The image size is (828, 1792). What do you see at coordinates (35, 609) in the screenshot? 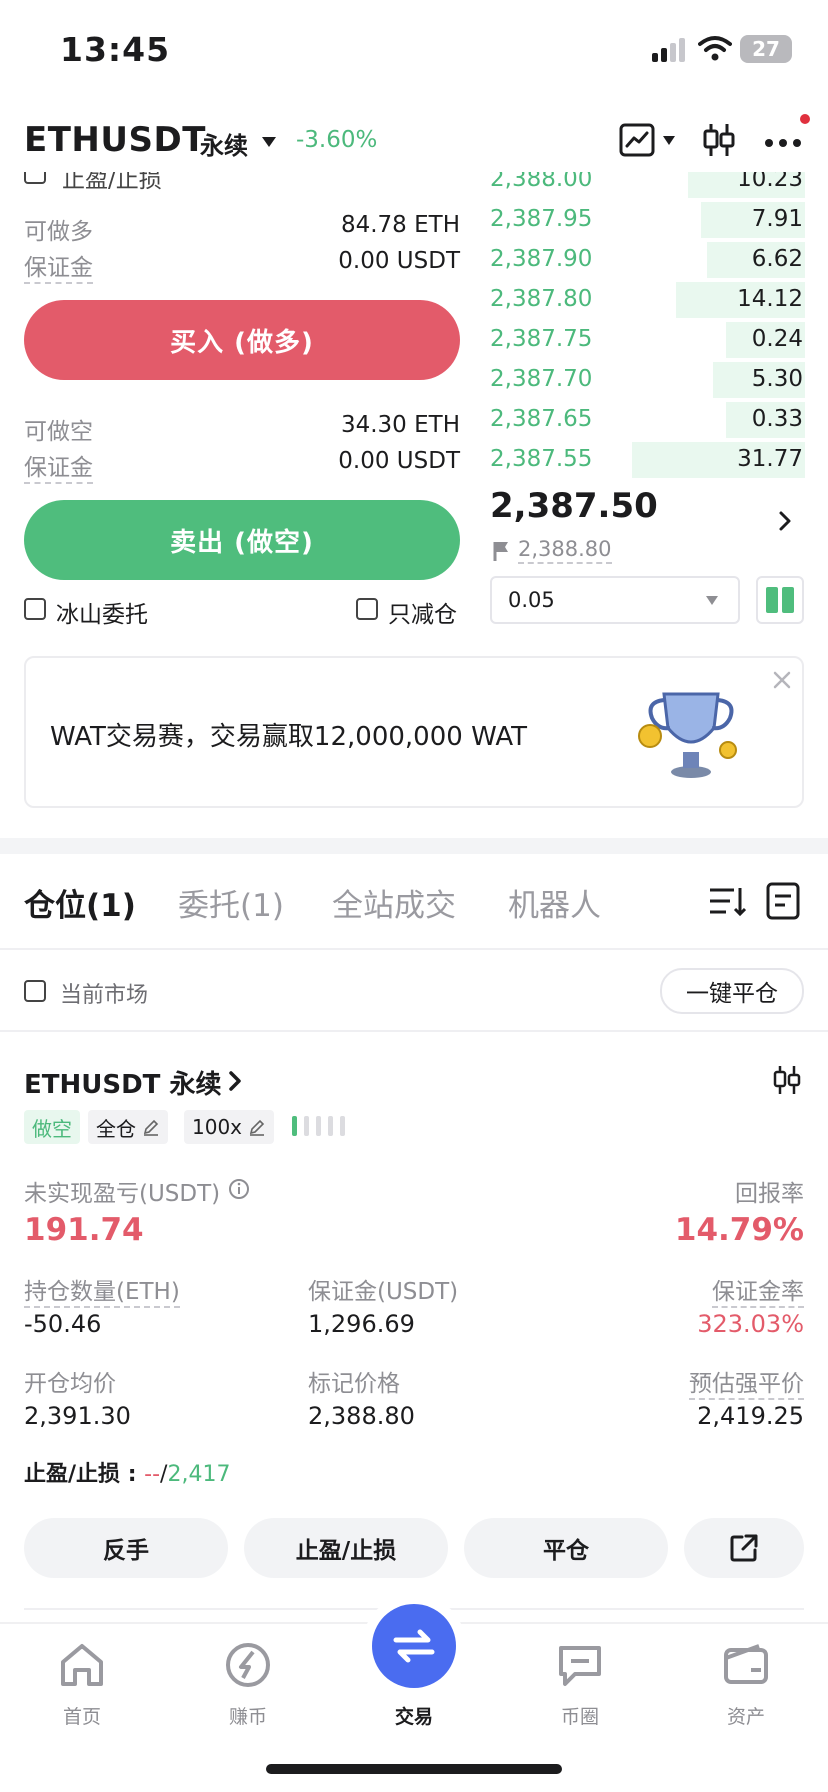
I see `iceberg-checkbox` at bounding box center [35, 609].